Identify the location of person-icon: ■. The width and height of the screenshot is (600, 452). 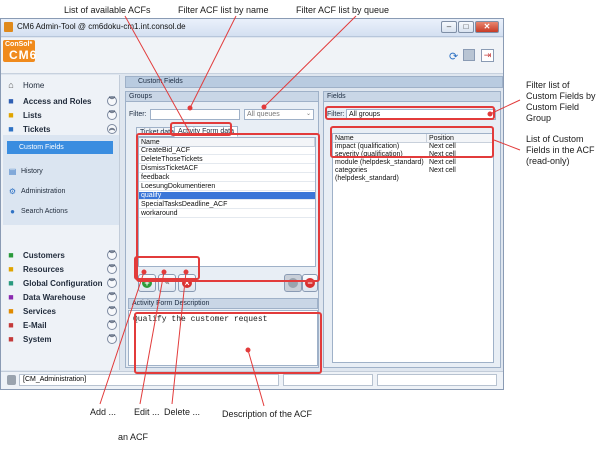
(11, 255).